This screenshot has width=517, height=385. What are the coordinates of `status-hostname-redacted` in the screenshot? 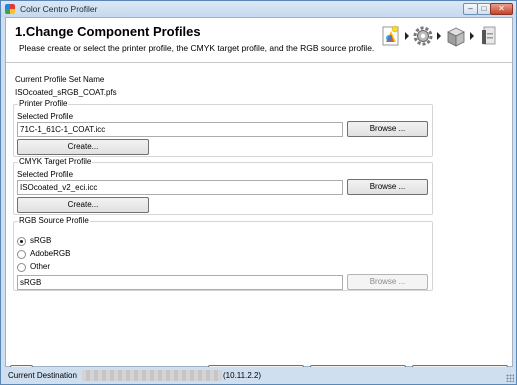 It's located at (152, 375).